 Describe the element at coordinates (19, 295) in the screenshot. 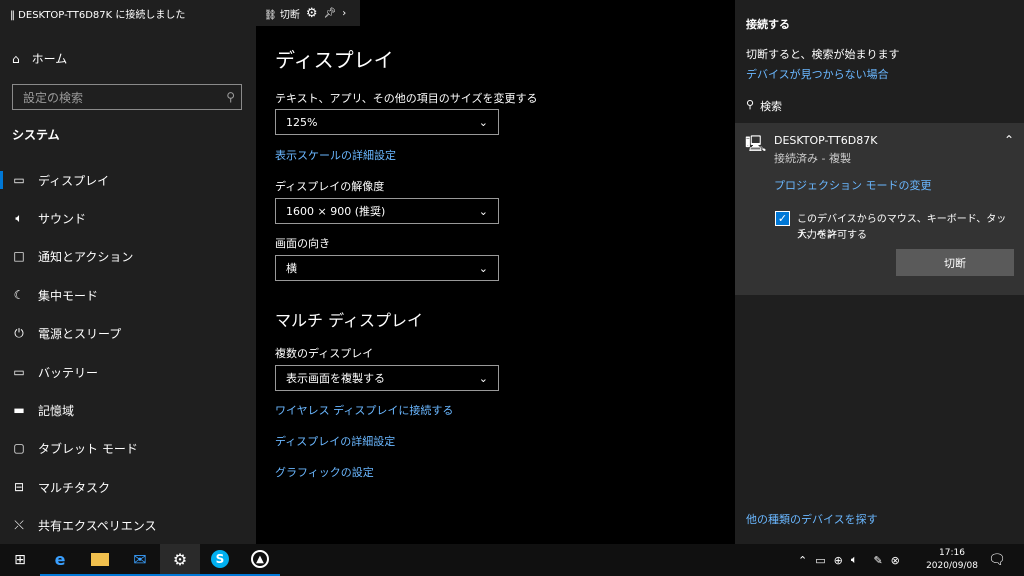

I see `moon-icon: ☾` at that location.